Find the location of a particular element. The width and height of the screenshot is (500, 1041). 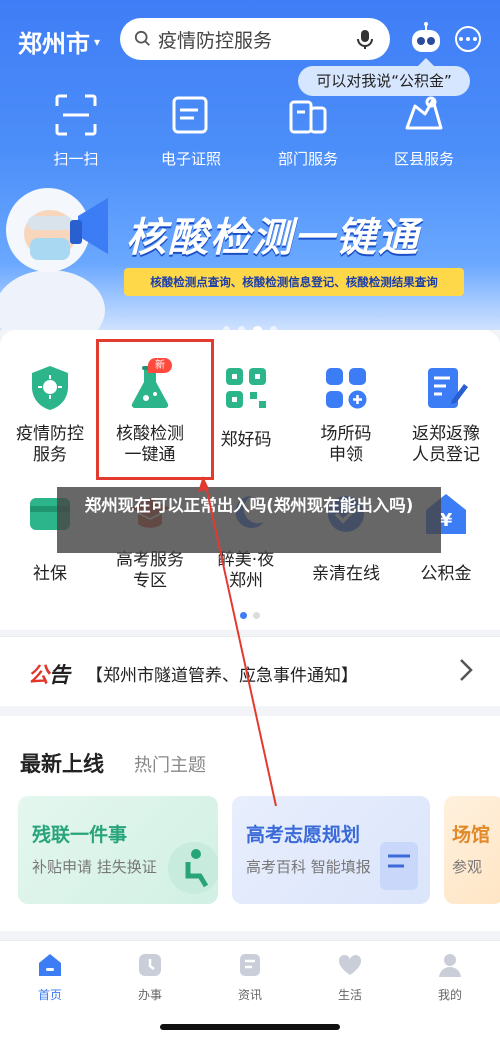

tab-hot-topics: 热门主题 is located at coordinates (170, 764).